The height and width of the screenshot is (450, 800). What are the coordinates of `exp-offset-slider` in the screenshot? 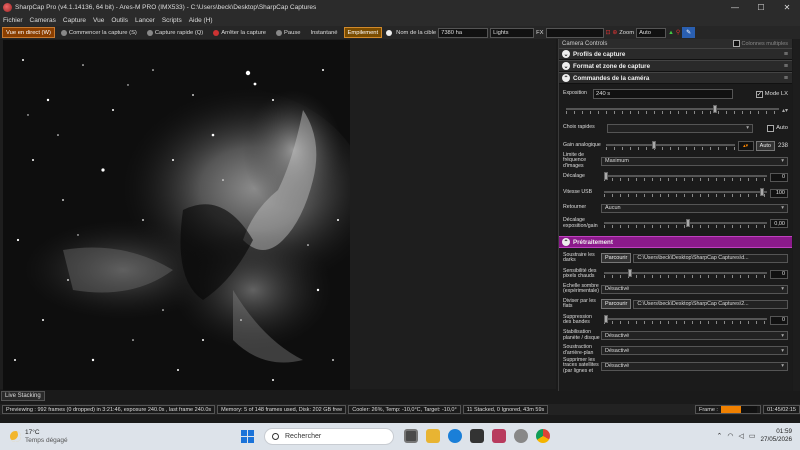 It's located at (685, 223).